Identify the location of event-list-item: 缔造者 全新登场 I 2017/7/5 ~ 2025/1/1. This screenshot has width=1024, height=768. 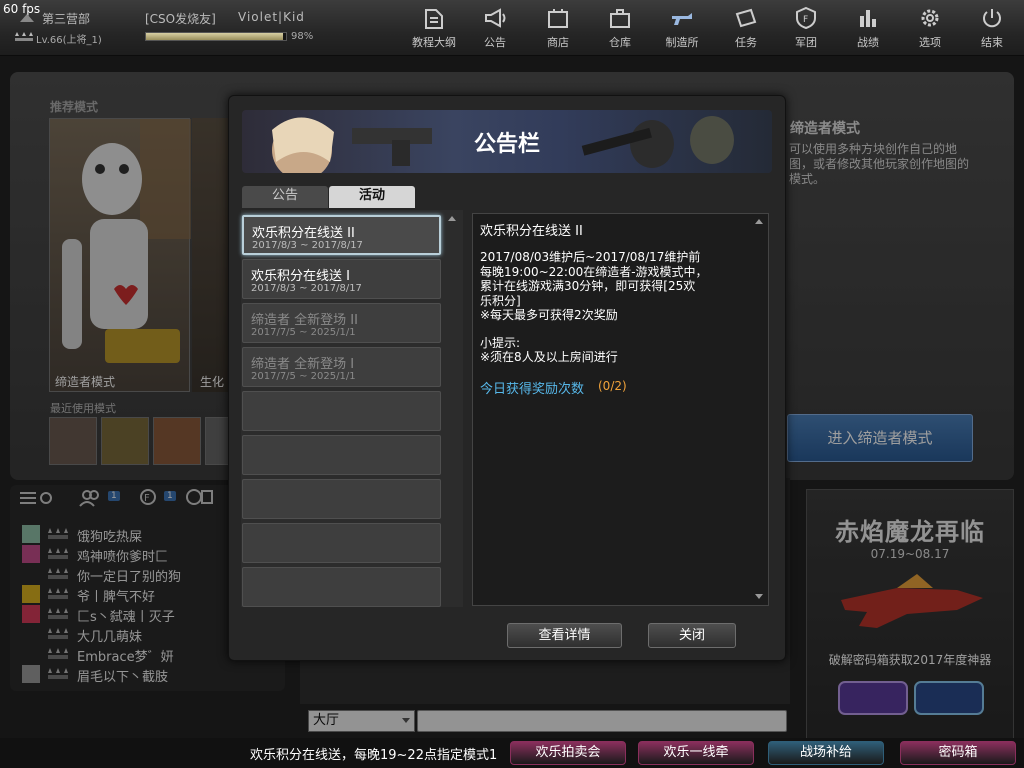
(341, 367).